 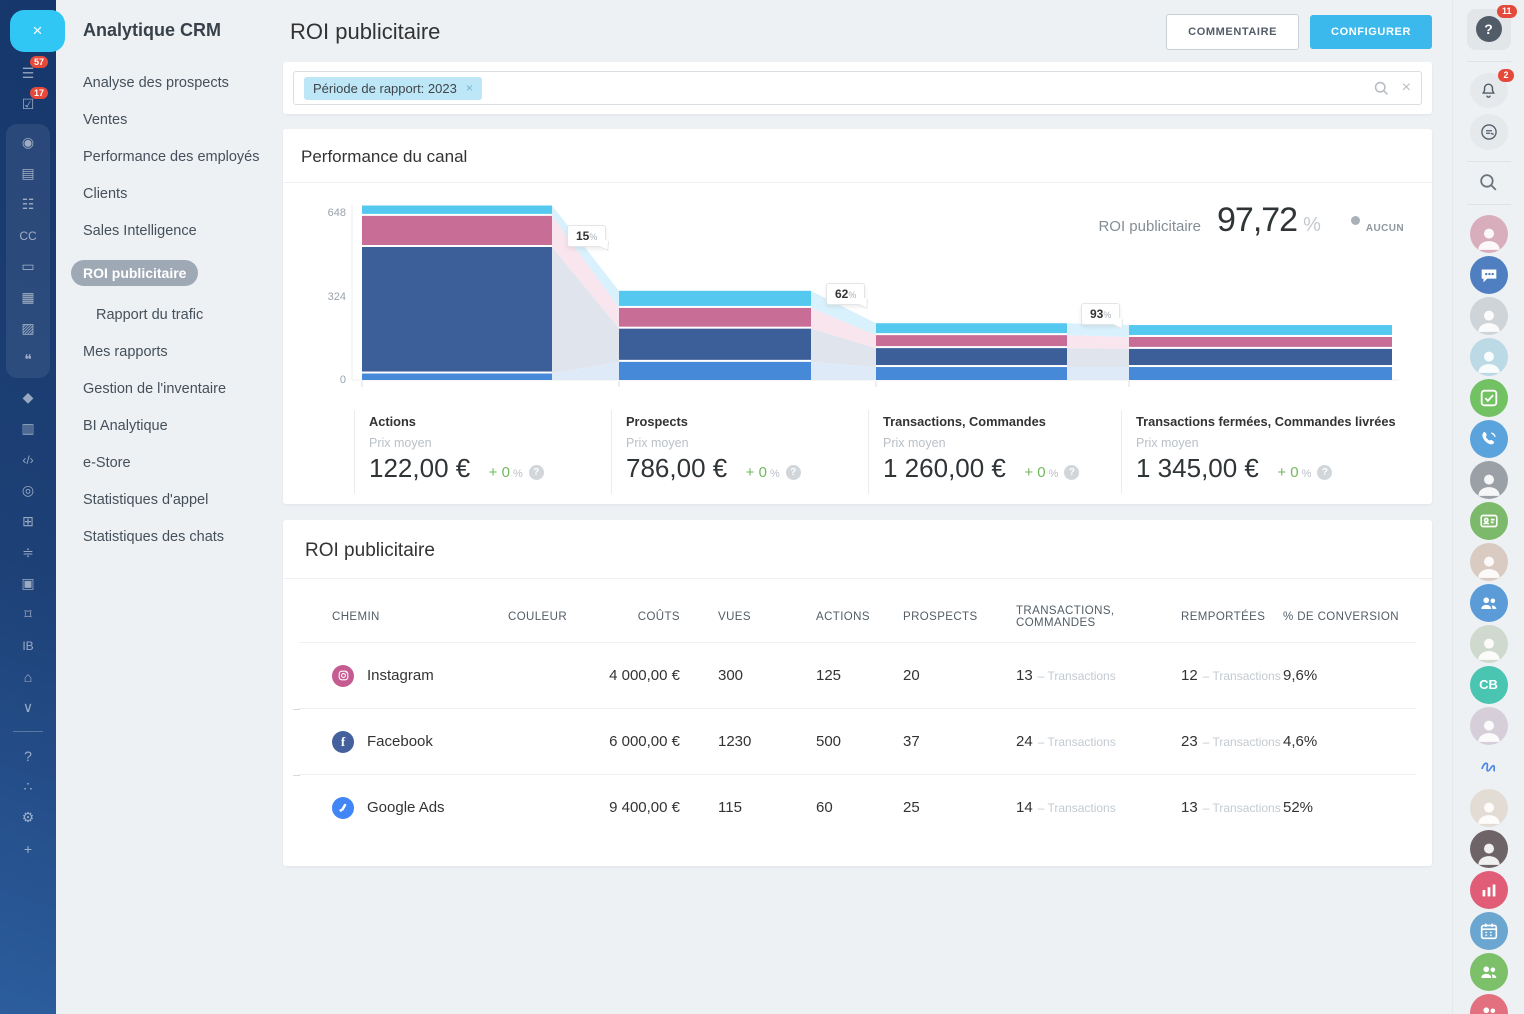 I want to click on column-header-9: % DE CONVERSION, so click(x=1349, y=617).